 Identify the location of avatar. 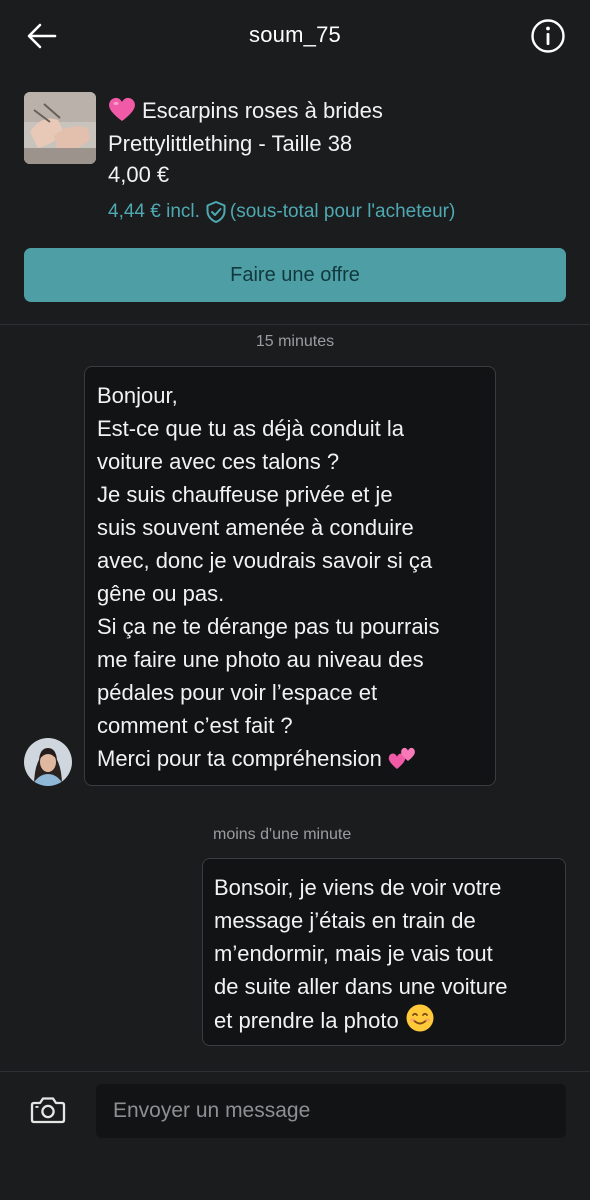
(48, 762).